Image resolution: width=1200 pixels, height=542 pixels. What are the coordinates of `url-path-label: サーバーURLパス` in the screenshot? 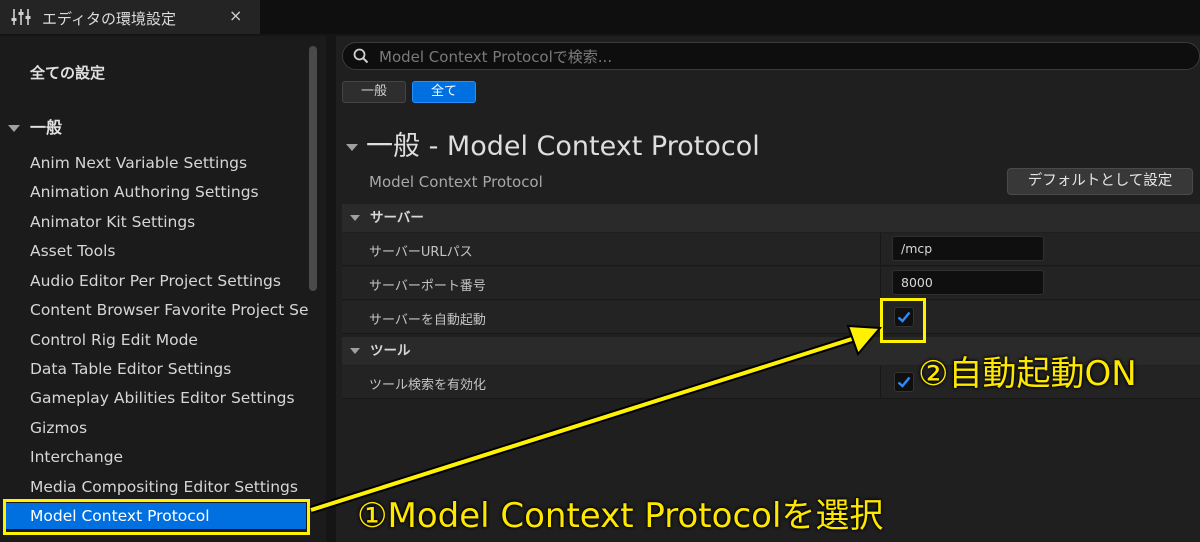 It's located at (421, 252).